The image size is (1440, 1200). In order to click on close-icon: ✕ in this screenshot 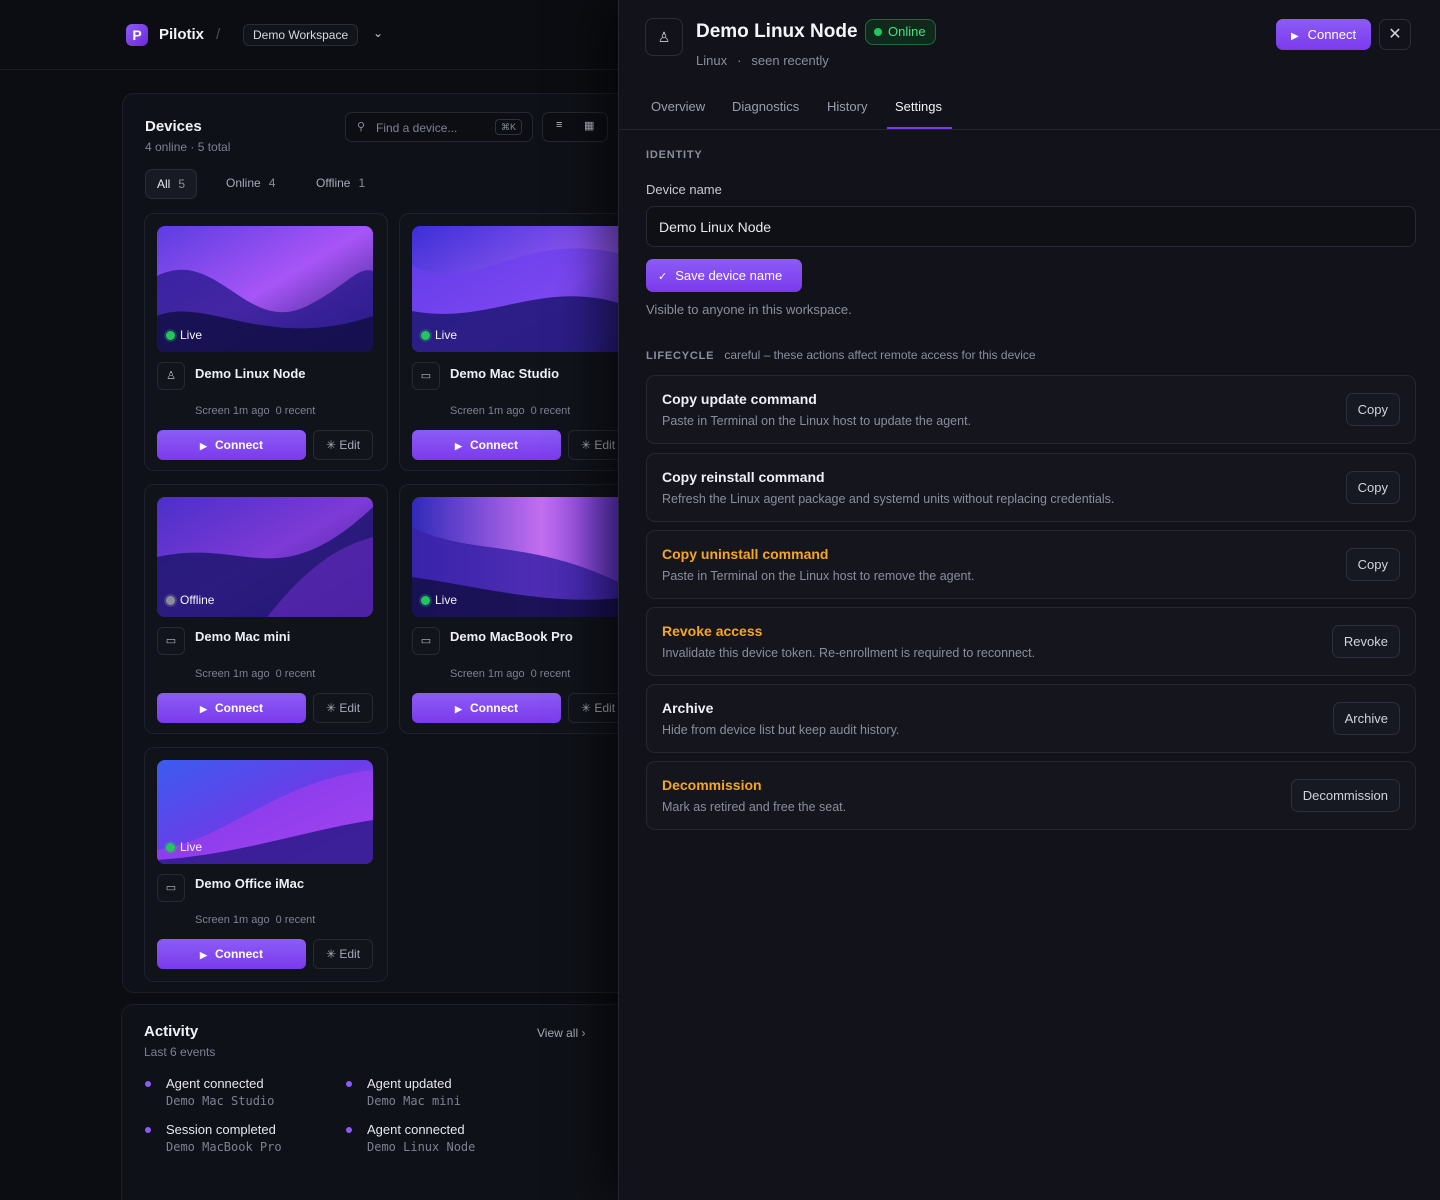, I will do `click(1395, 34)`.